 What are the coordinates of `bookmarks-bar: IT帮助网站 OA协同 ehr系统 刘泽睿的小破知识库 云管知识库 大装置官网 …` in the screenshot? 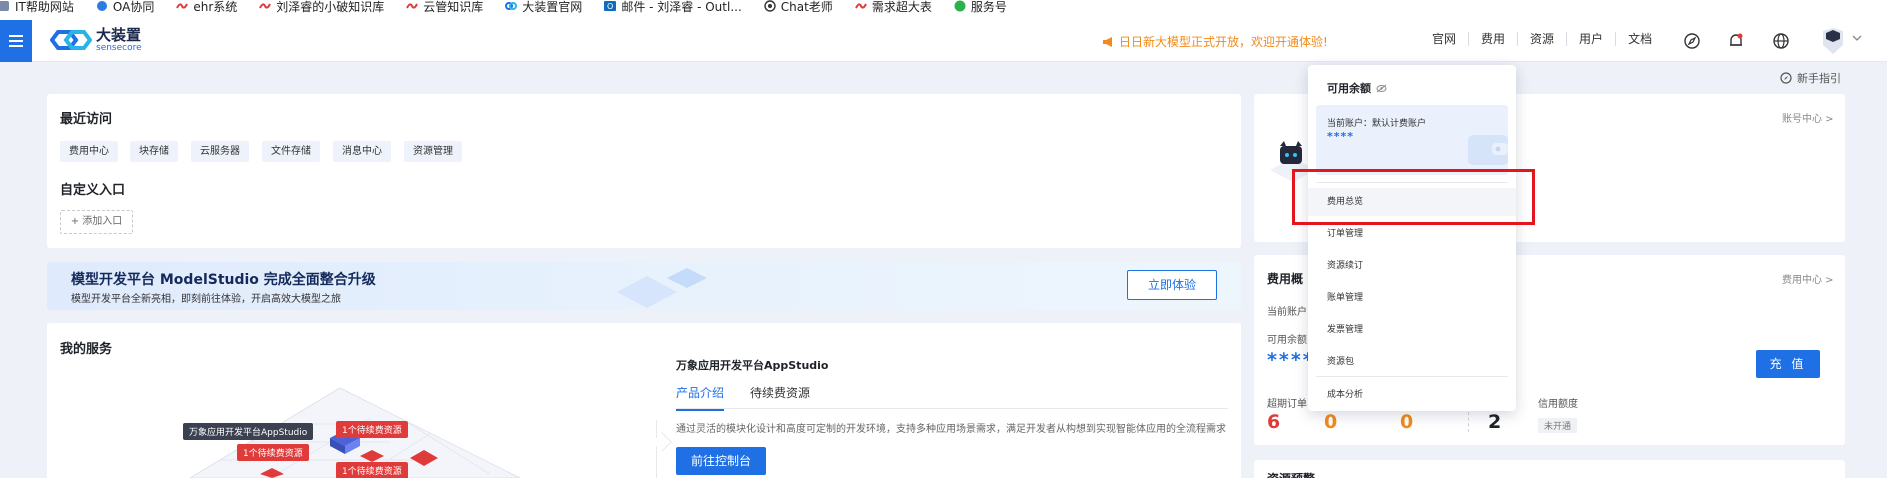 It's located at (943, 10).